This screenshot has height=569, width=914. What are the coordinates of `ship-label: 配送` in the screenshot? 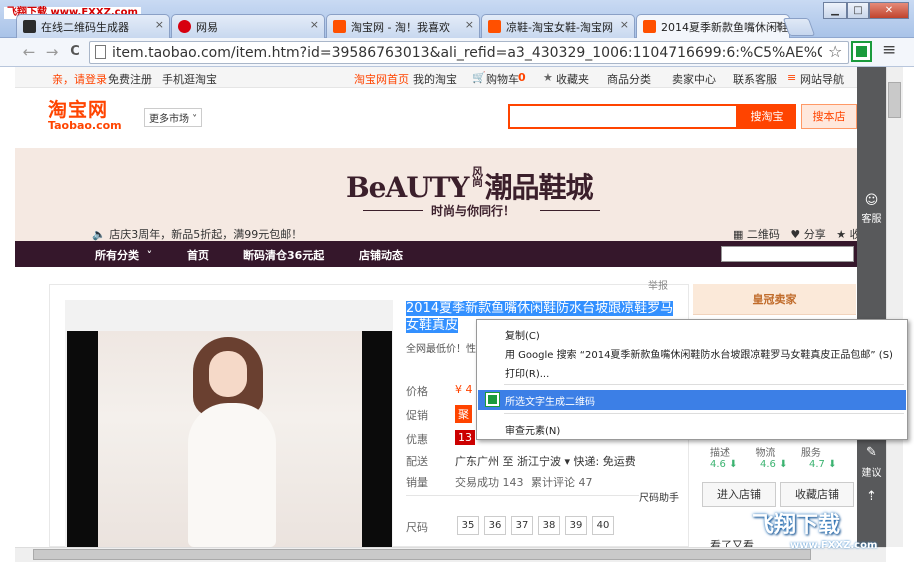 It's located at (417, 461).